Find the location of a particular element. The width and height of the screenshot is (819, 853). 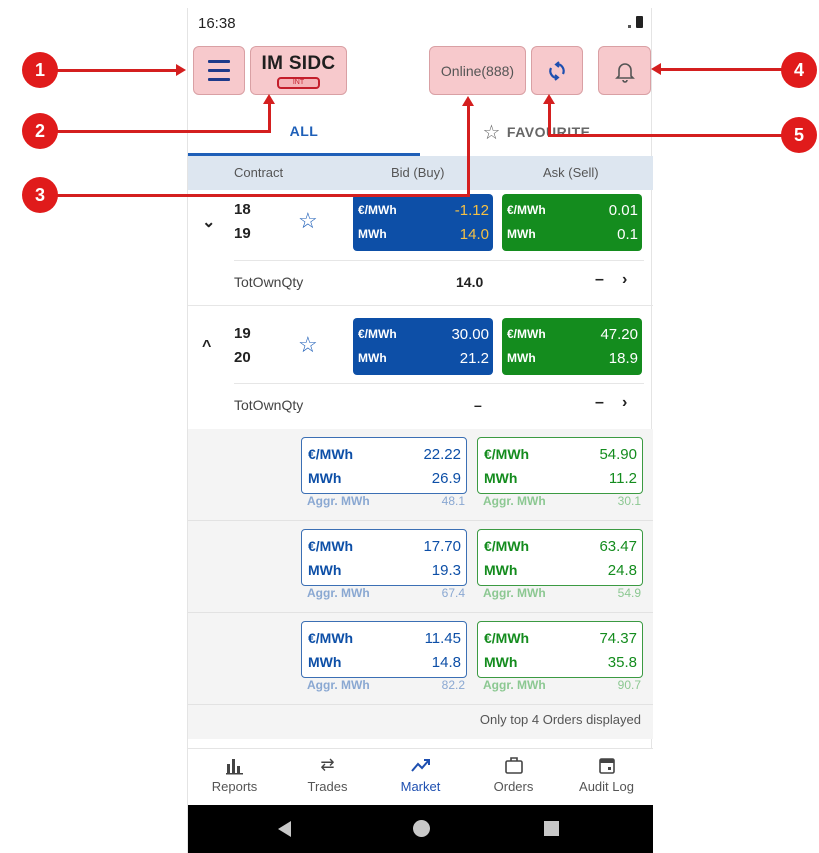

nav-reports: Reports is located at coordinates (234, 774).